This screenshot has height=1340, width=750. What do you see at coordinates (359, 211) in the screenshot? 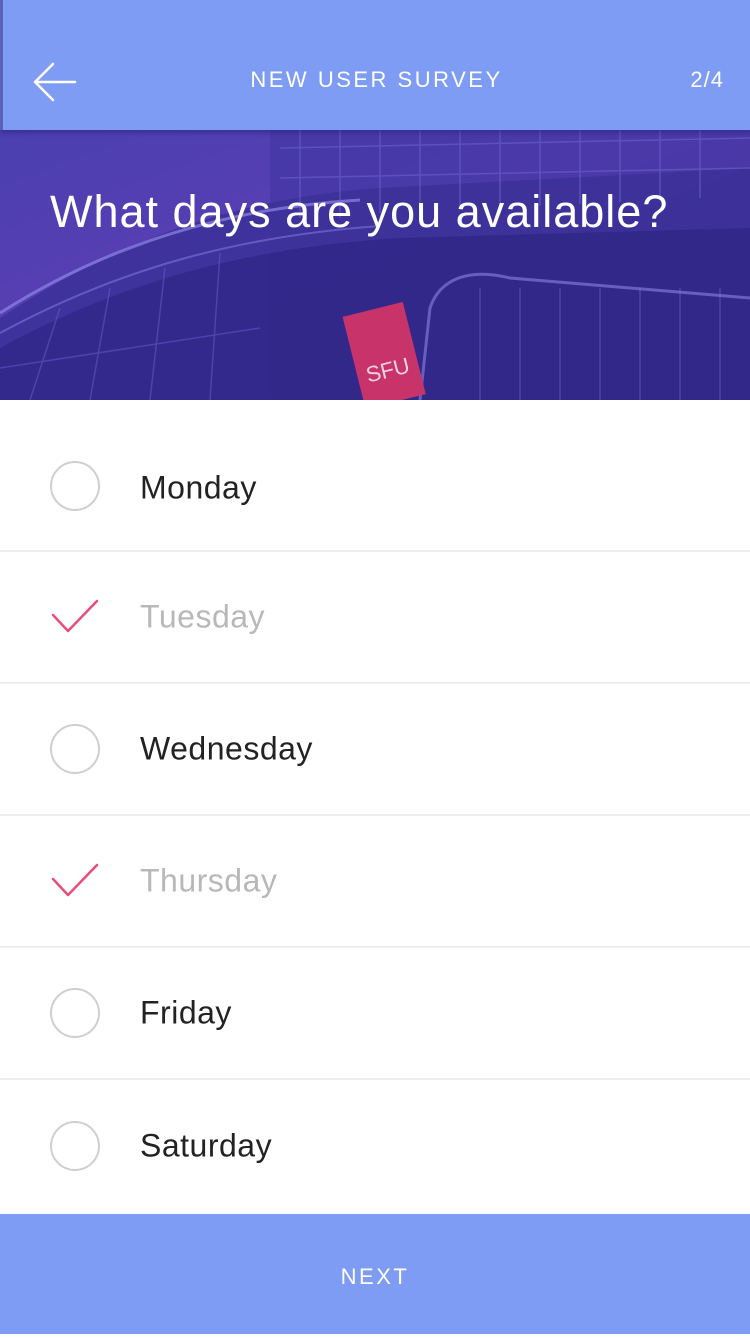
I see `survey-question: What days are you available?` at bounding box center [359, 211].